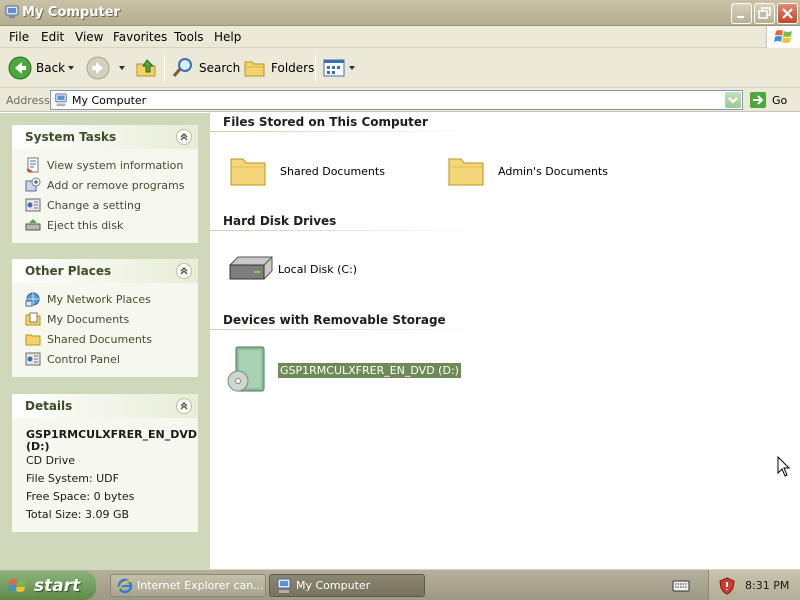  What do you see at coordinates (182, 67) in the screenshot?
I see `search-icon` at bounding box center [182, 67].